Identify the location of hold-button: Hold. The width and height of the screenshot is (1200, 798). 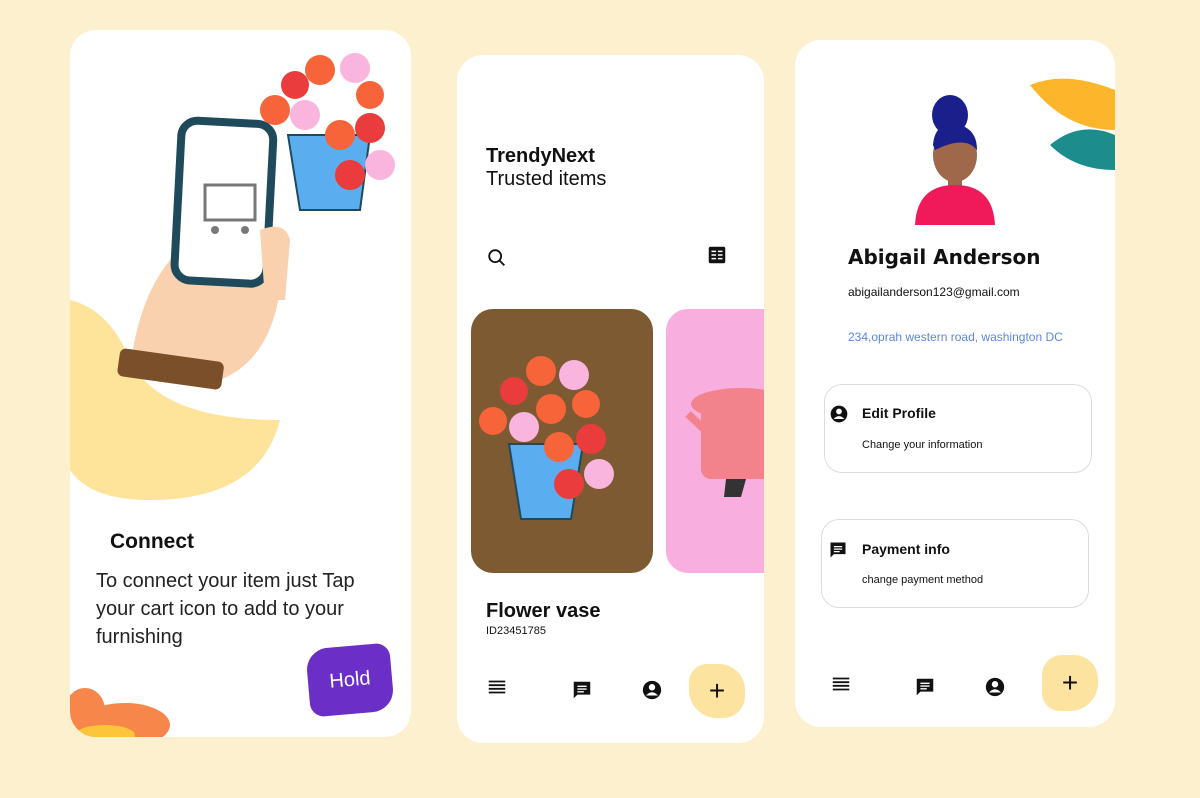
(350, 680).